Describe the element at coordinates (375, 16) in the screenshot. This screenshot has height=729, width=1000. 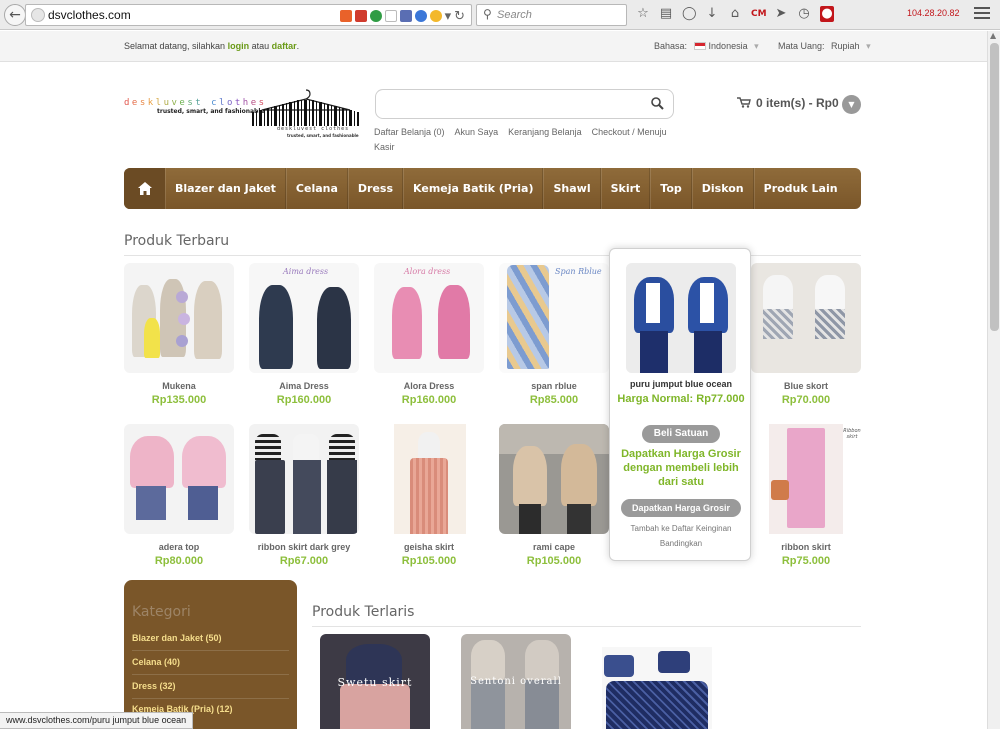
I see `extension-green-icon` at that location.